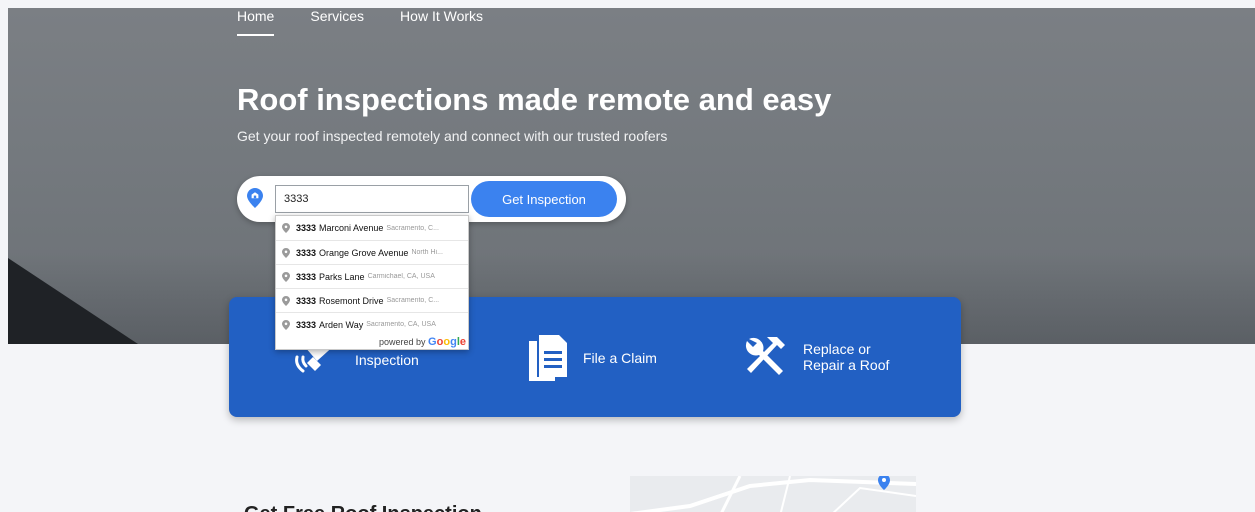 The height and width of the screenshot is (512, 1255). I want to click on top-nav: Home Services How It Works, so click(360, 22).